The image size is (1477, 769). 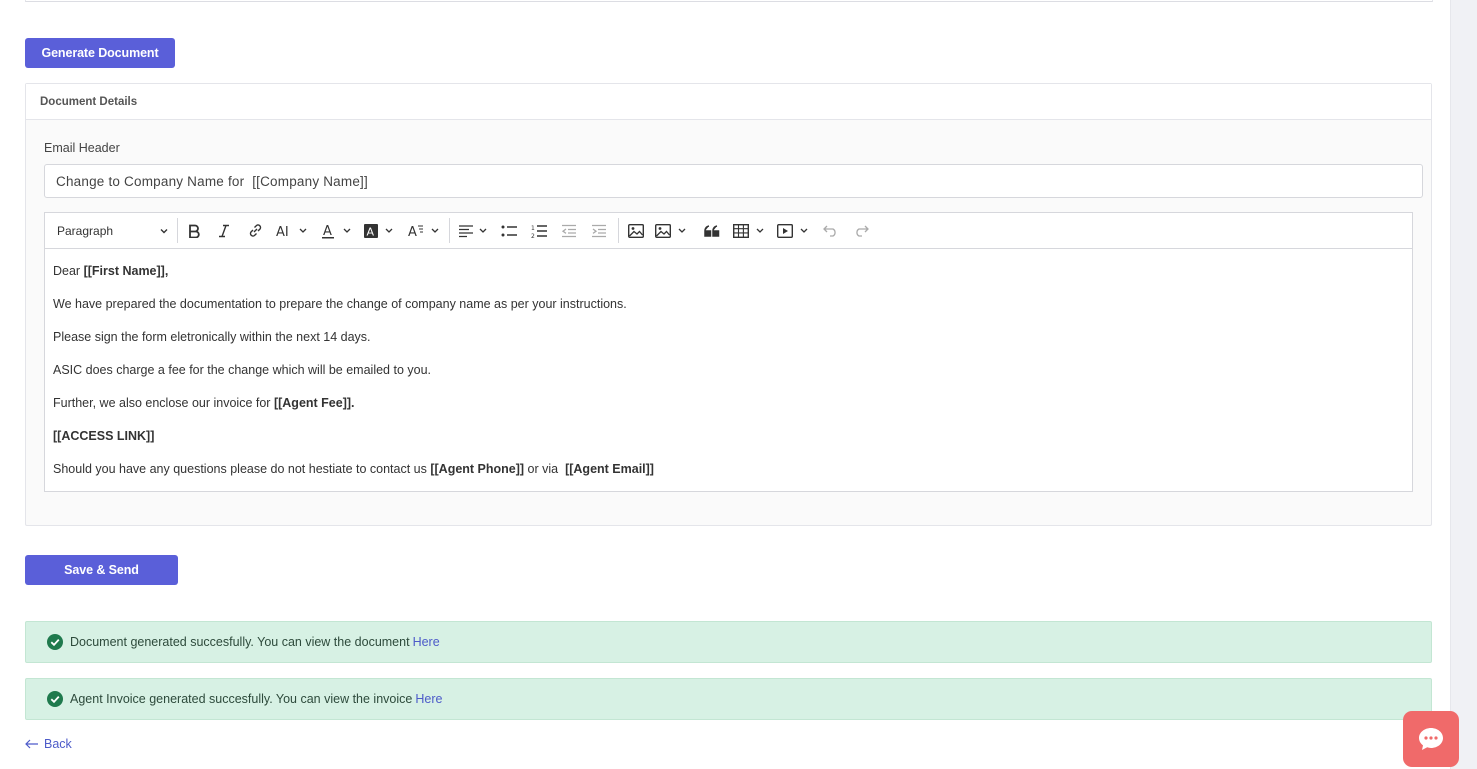 What do you see at coordinates (314, 403) in the screenshot?
I see `agent-fee-field: [[Agent Fee]].` at bounding box center [314, 403].